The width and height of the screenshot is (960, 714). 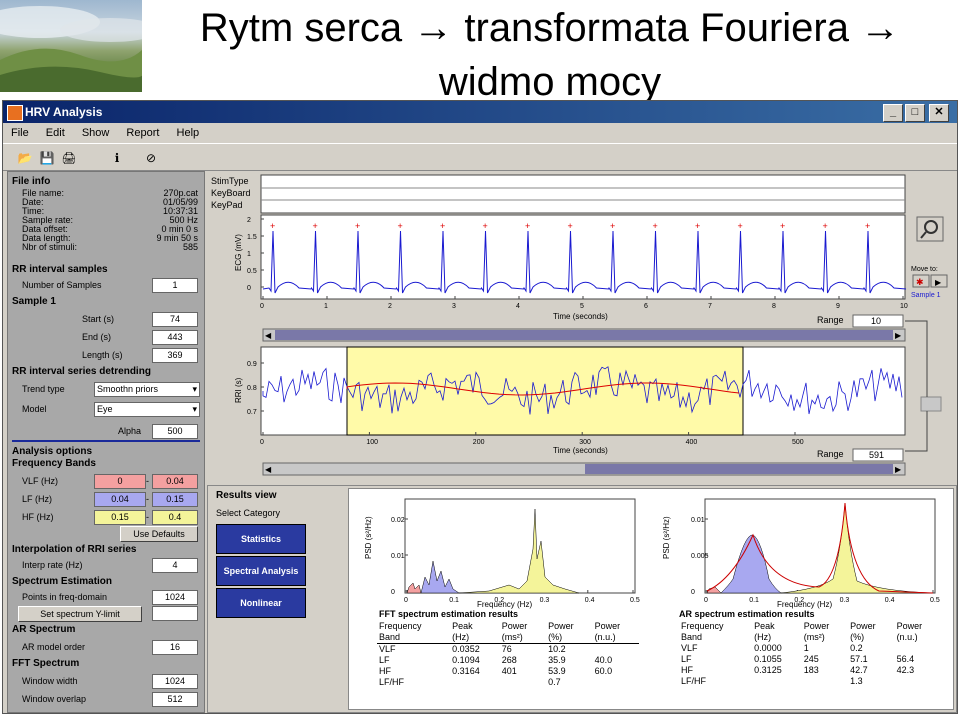 What do you see at coordinates (40, 481) in the screenshot?
I see `vlf-label: VLF (Hz)` at bounding box center [40, 481].